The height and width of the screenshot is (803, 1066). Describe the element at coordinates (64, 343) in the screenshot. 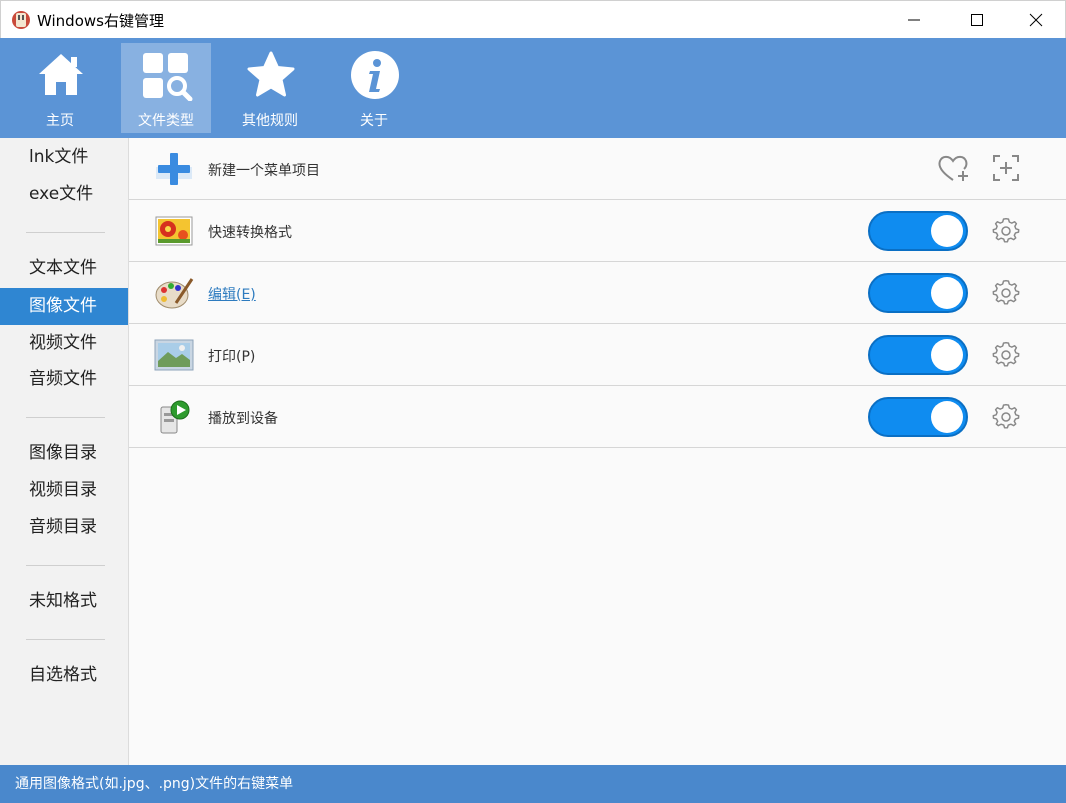

I see `sidebar-item-video: 视频文件` at that location.